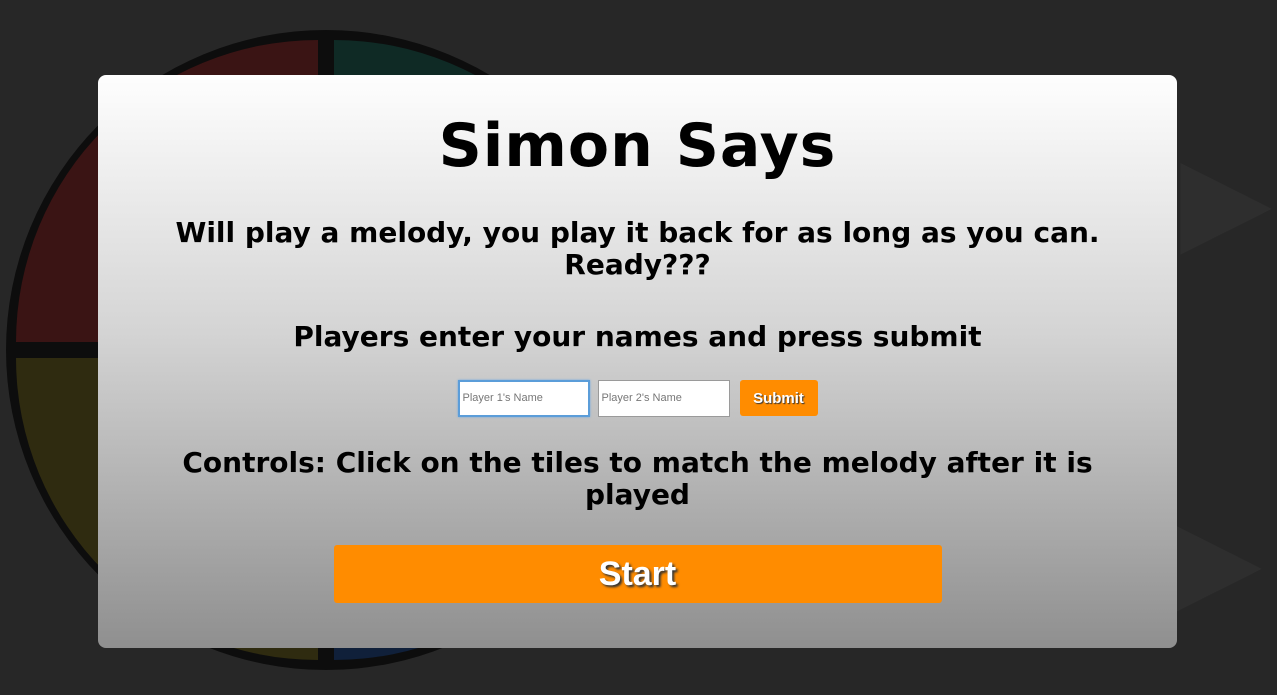 The height and width of the screenshot is (695, 1277). What do you see at coordinates (637, 574) in the screenshot?
I see `start-button: Start` at bounding box center [637, 574].